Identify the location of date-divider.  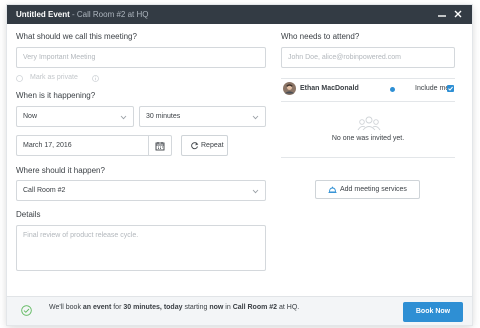
(148, 145).